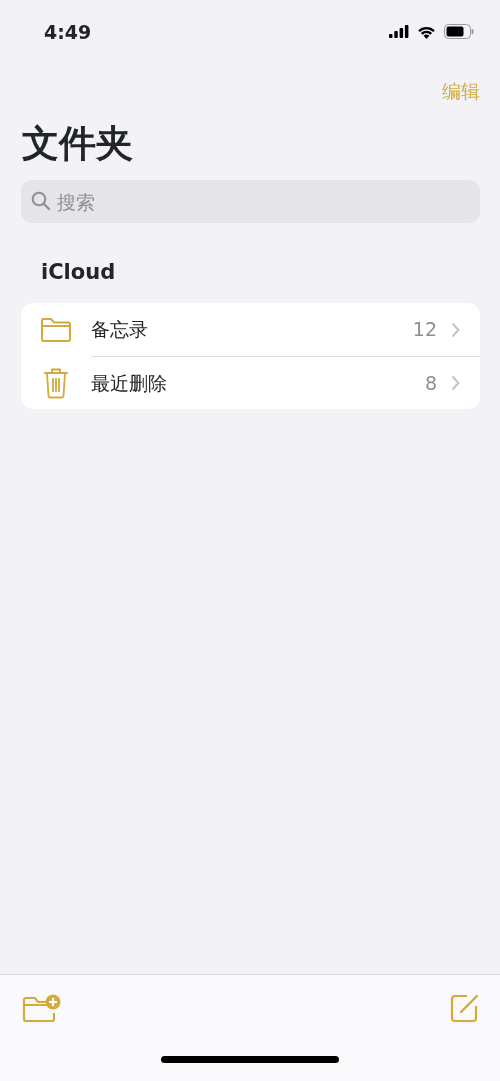 The image size is (500, 1081). I want to click on status-time: 4:49, so click(68, 32).